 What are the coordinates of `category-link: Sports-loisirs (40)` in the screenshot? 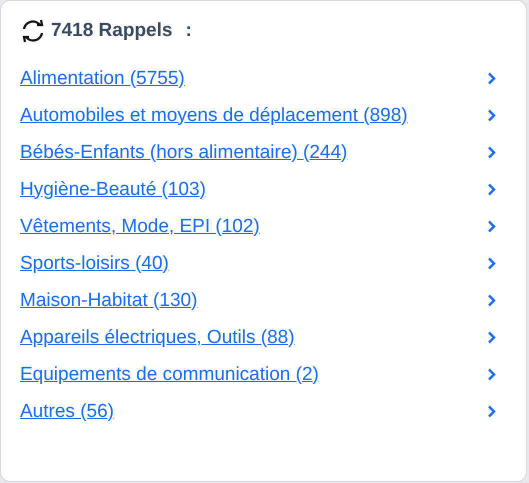 It's located at (94, 263).